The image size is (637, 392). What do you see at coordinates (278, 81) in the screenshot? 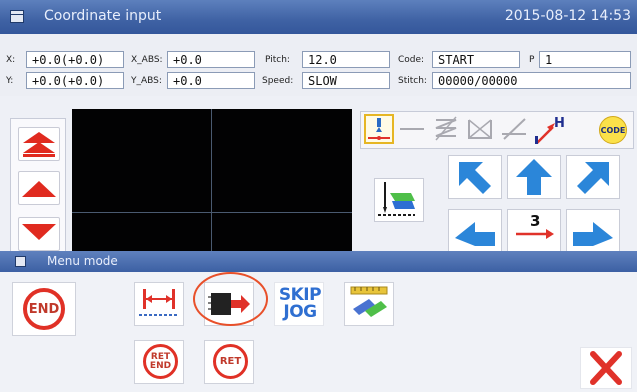
I see `speed-label: Speed:` at bounding box center [278, 81].